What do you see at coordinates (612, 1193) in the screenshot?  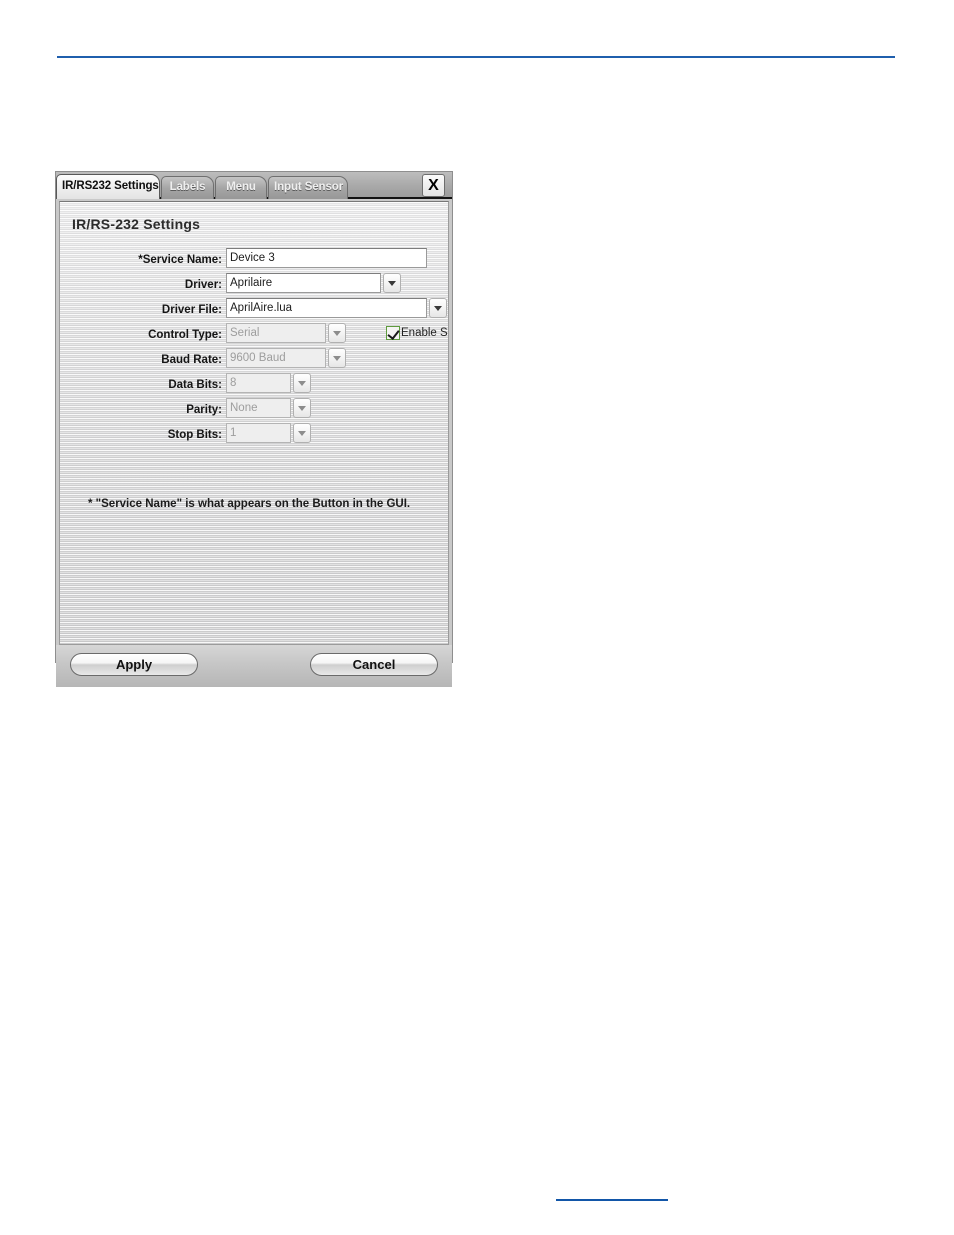 I see `footer-link` at bounding box center [612, 1193].